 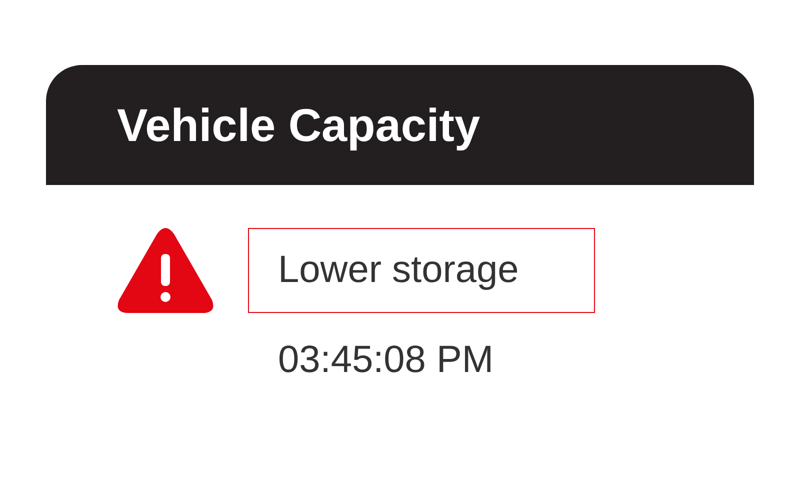 I want to click on alert-time: 03:45:08 PM, so click(x=385, y=358).